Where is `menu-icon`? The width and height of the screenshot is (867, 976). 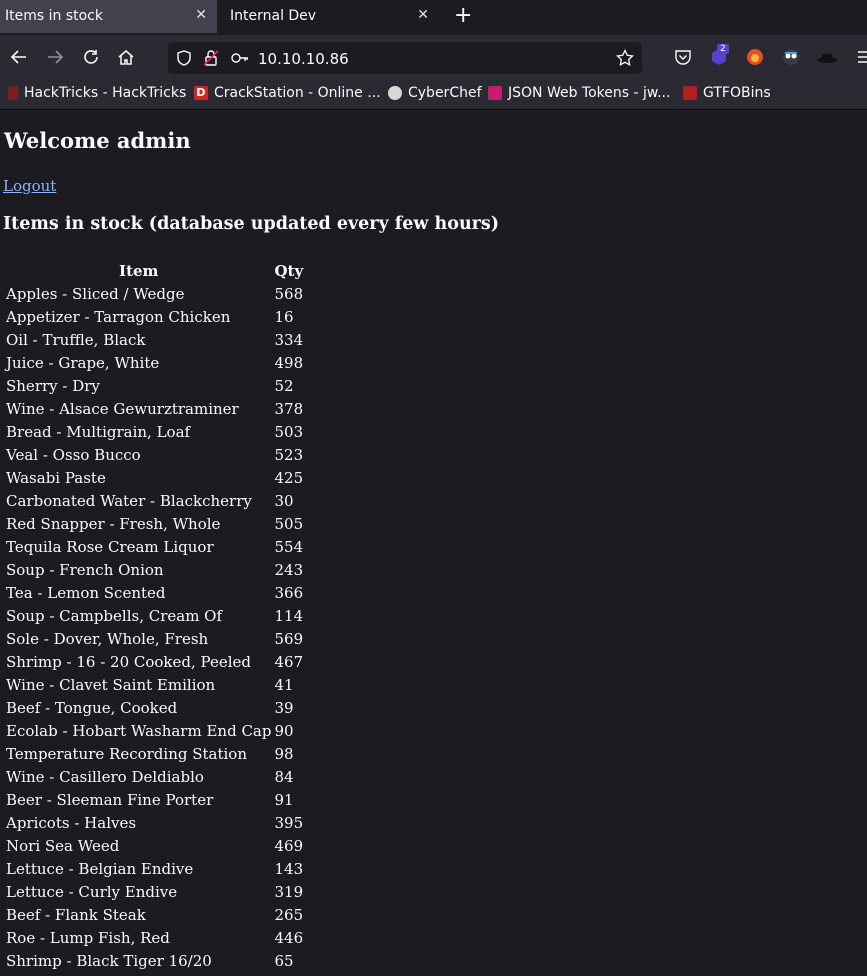 menu-icon is located at coordinates (860, 57).